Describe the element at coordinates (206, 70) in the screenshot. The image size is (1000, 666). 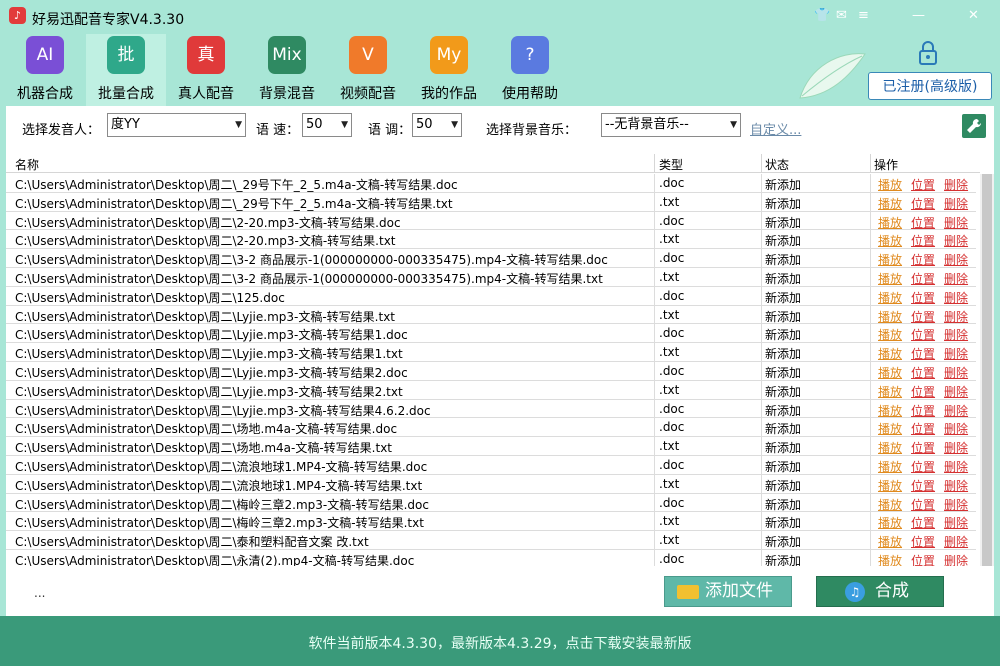
I see `tool-human-dubbing: 真 真人配音` at that location.